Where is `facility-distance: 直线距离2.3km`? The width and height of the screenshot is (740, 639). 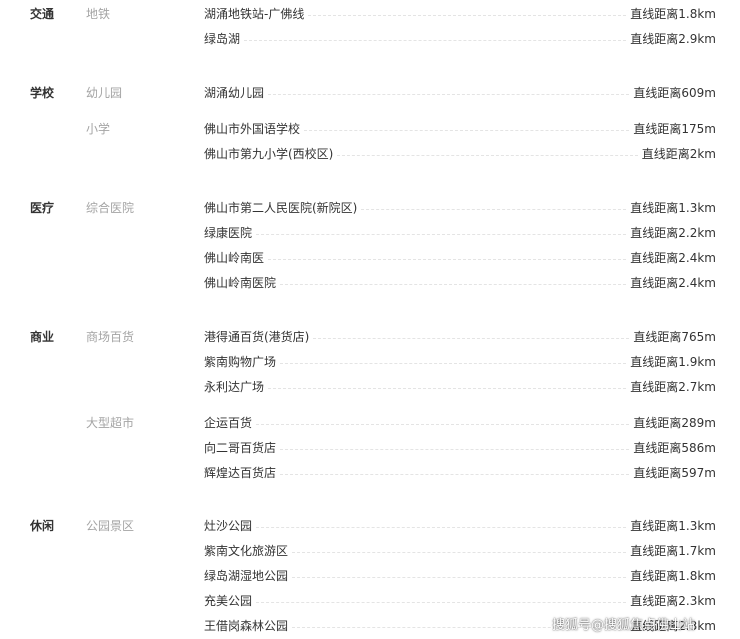
facility-distance: 直线距离2.3km is located at coordinates (673, 601).